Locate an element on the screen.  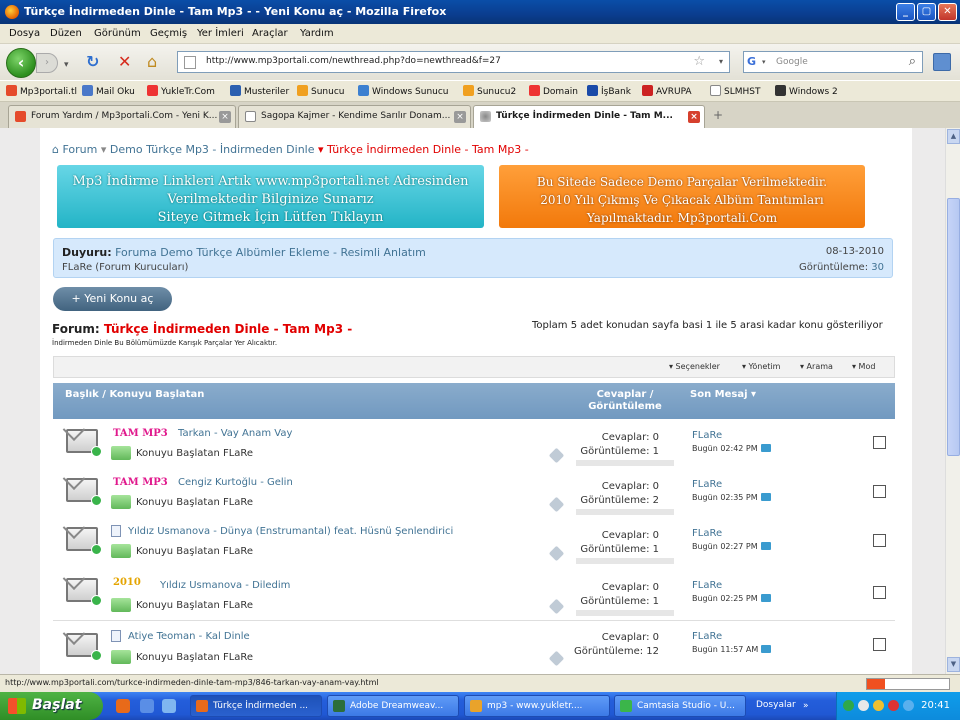
menu-file: Dosya is located at coordinates (24, 33).